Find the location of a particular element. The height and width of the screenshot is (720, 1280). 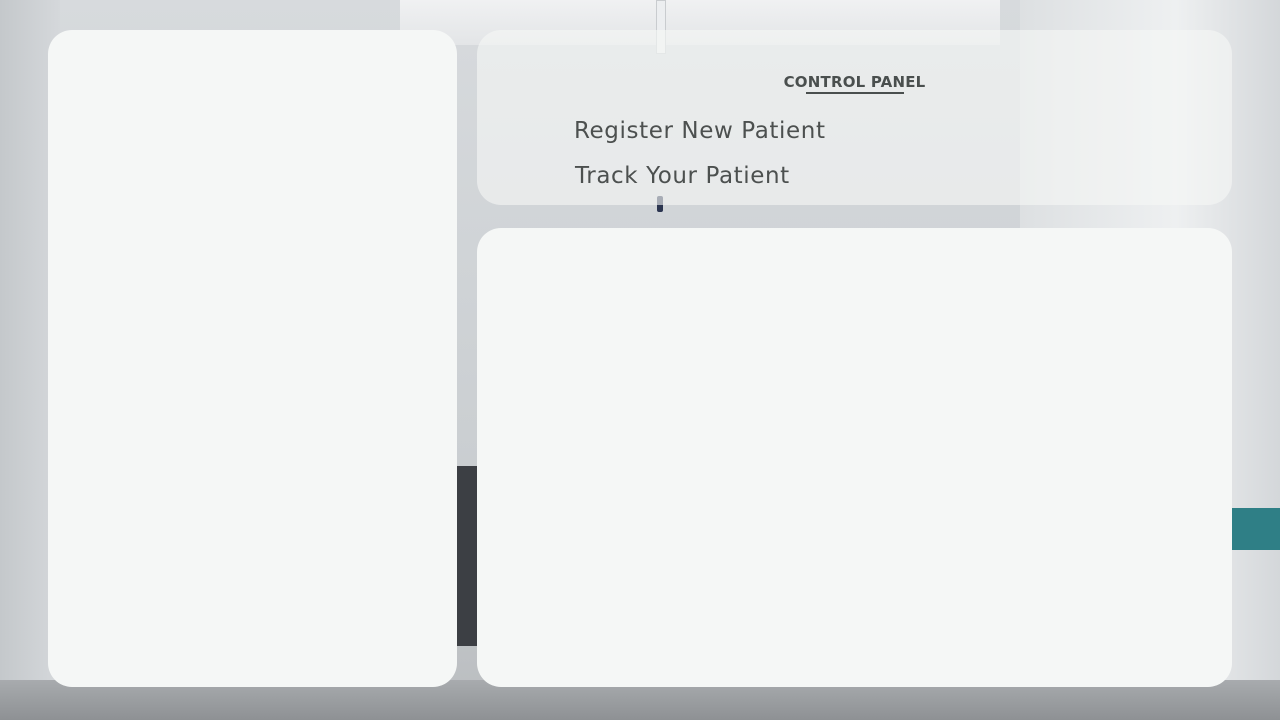

register-new-patient-link: Register New Patient is located at coordinates (700, 131).